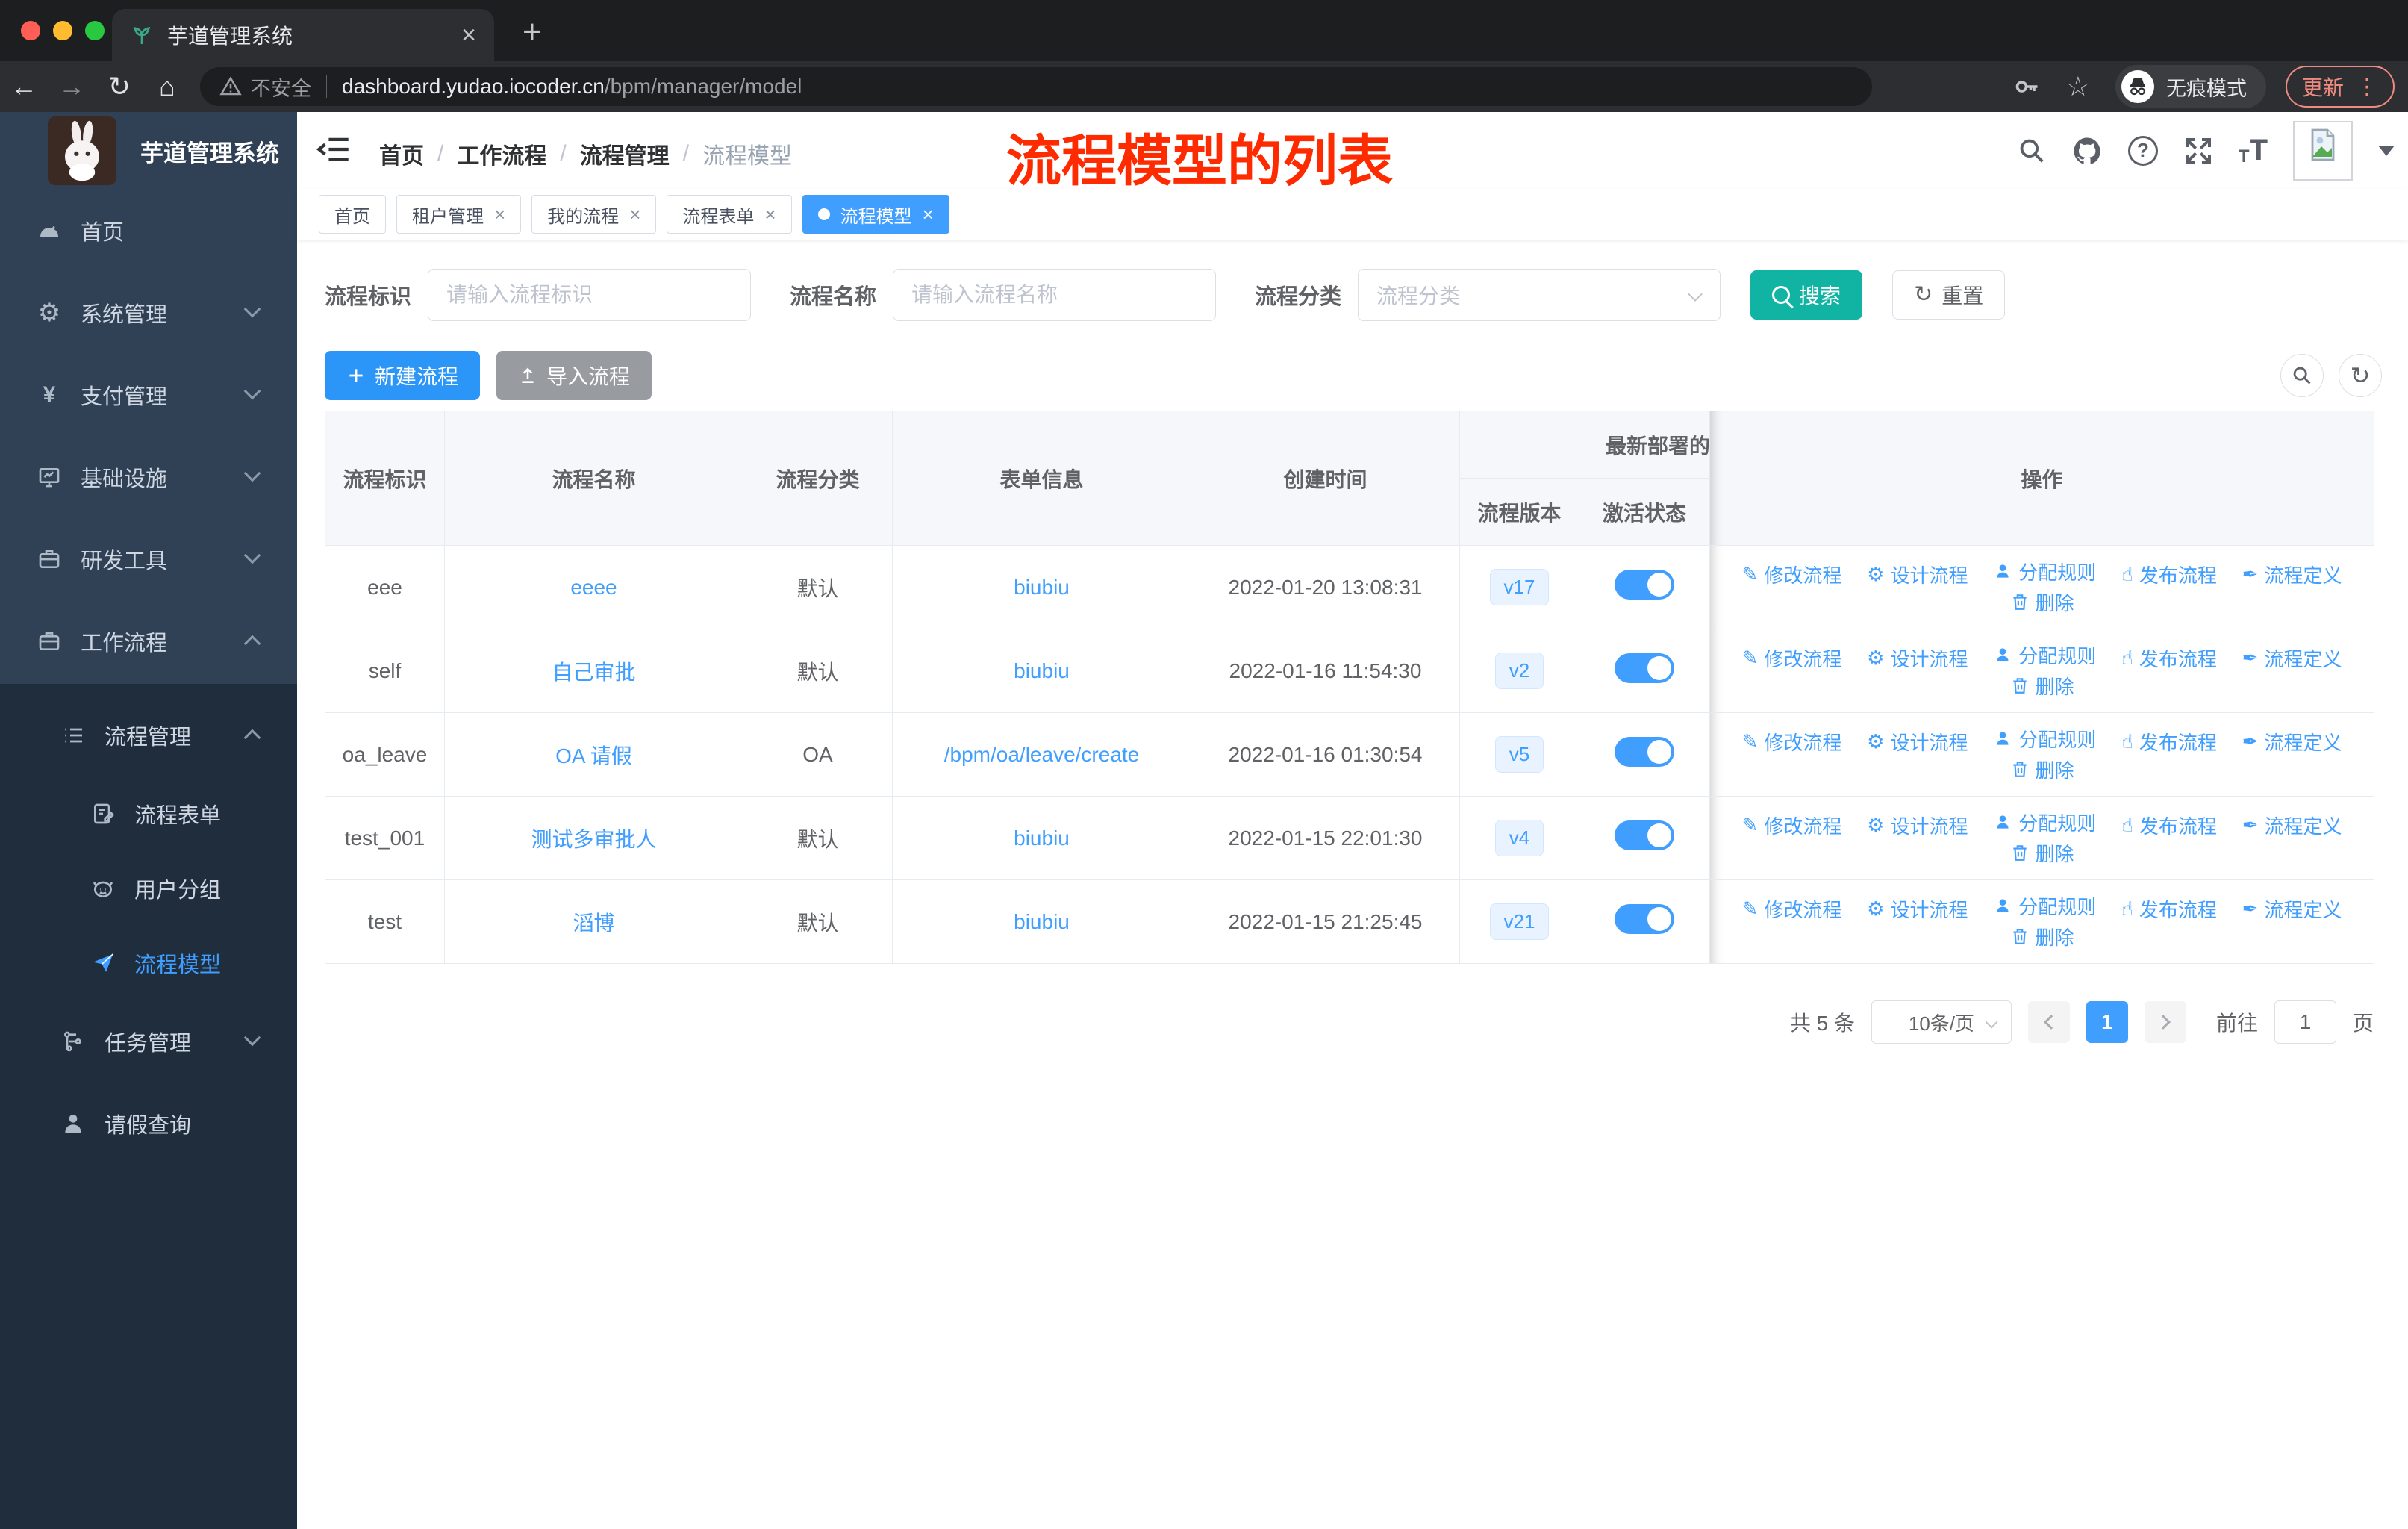 This screenshot has height=1529, width=2408. I want to click on password-key-icon, so click(2027, 86).